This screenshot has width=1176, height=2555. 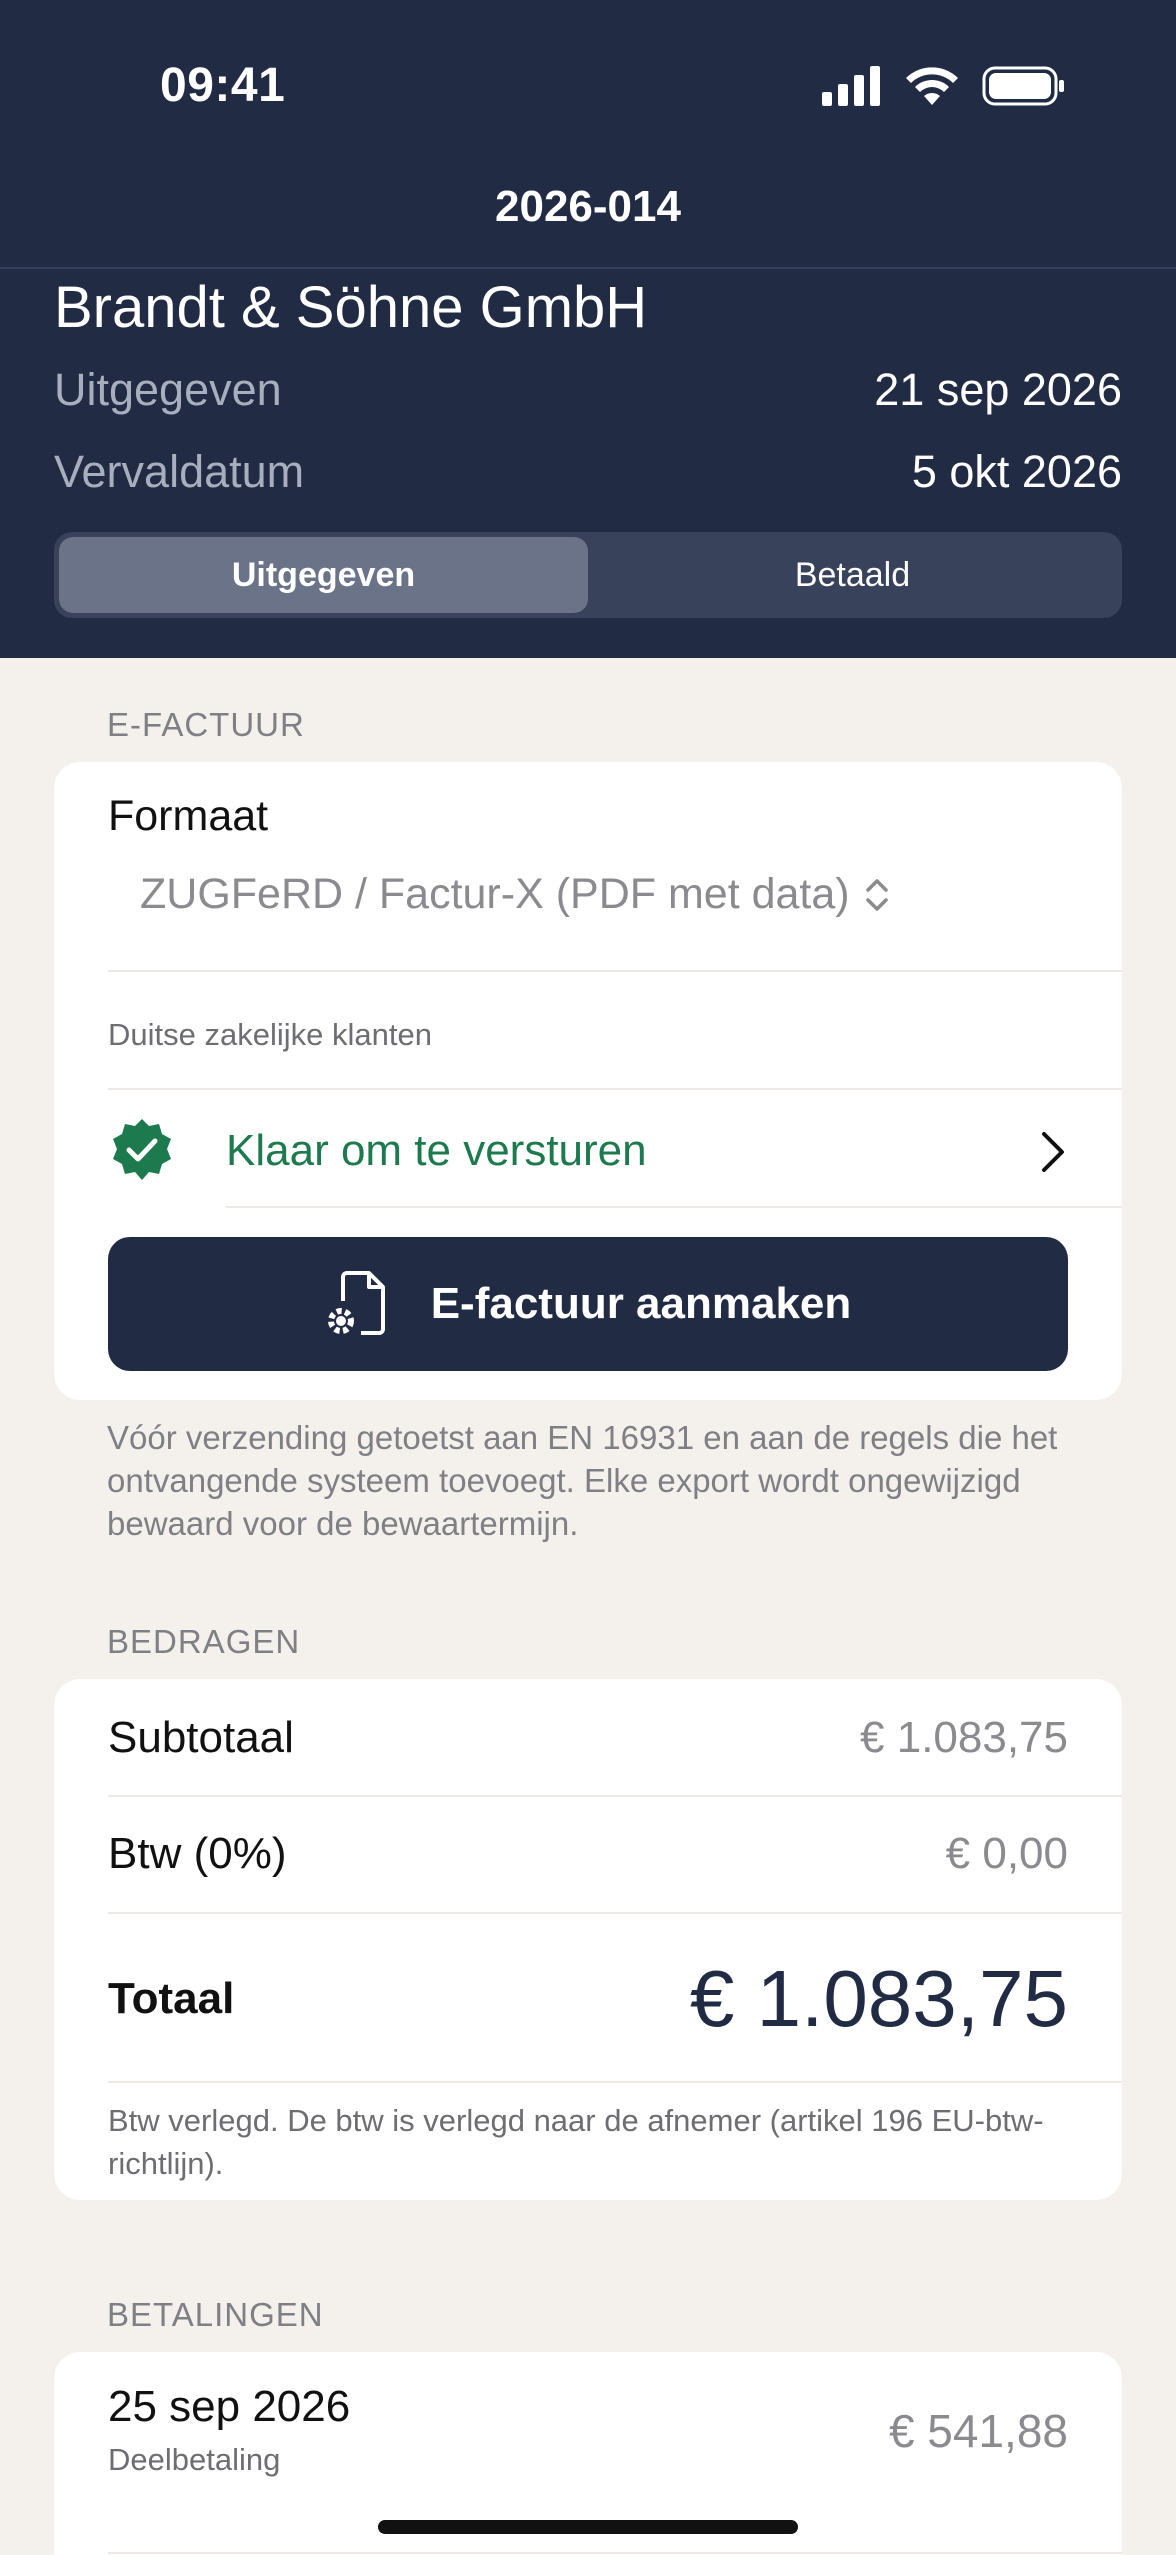 What do you see at coordinates (204, 1641) in the screenshot?
I see `amounts-section-label: BEDRAGEN` at bounding box center [204, 1641].